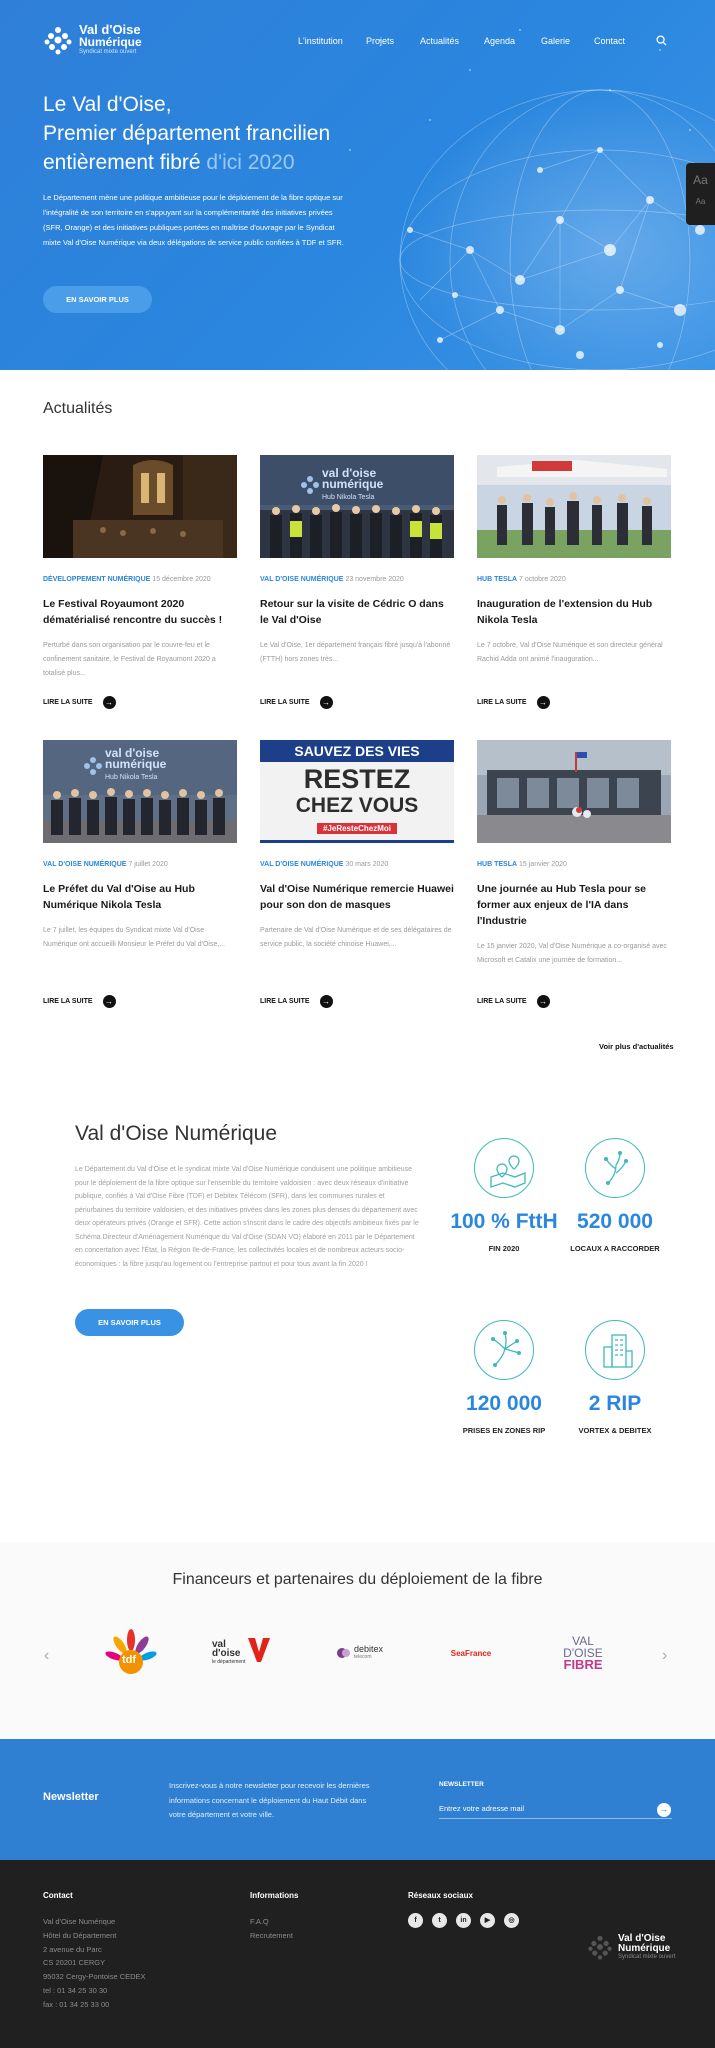 The image size is (715, 2048). Describe the element at coordinates (271, 1936) in the screenshot. I see `footer-link-recrutement: Recrutement` at that location.